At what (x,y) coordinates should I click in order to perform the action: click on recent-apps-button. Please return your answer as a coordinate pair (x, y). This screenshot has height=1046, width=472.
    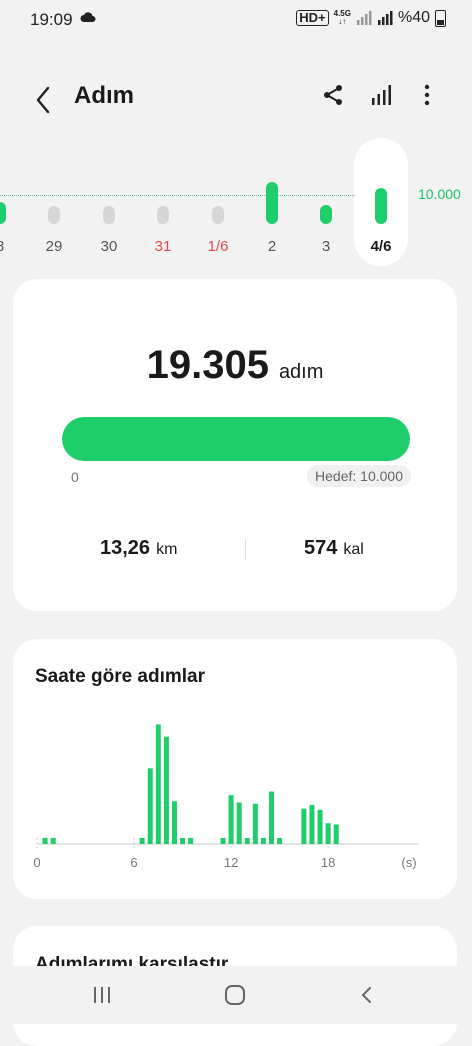
    Looking at the image, I should click on (102, 995).